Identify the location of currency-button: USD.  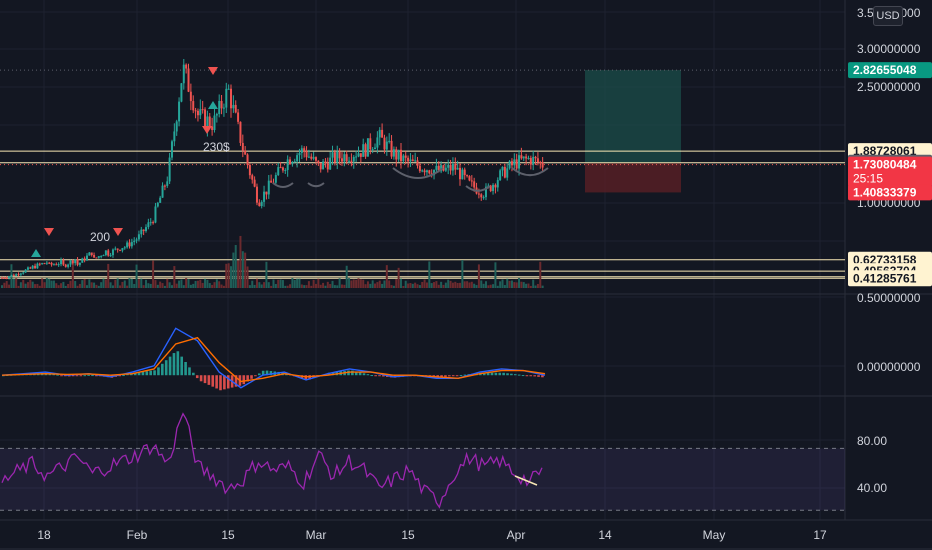
(888, 16).